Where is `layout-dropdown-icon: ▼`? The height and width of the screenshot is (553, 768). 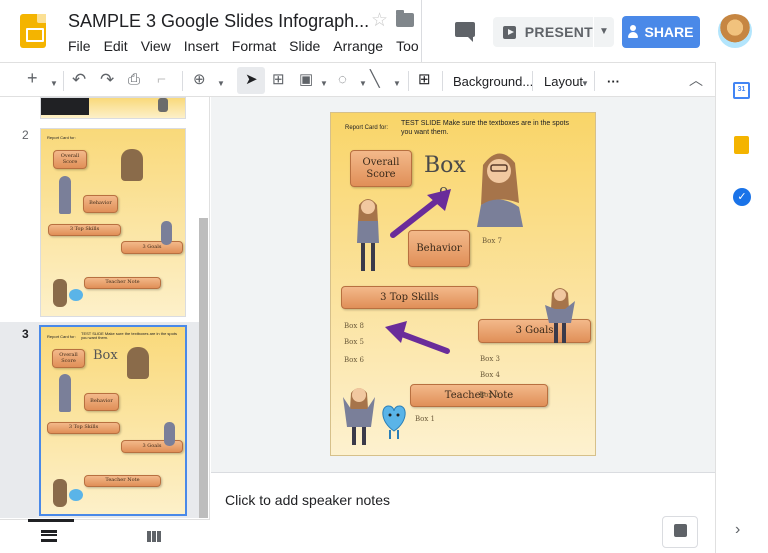
layout-dropdown-icon: ▼ is located at coordinates (585, 84).